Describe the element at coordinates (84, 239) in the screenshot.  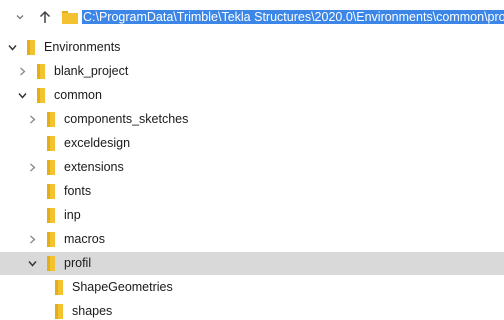
I see `tree-item-label: macros` at that location.